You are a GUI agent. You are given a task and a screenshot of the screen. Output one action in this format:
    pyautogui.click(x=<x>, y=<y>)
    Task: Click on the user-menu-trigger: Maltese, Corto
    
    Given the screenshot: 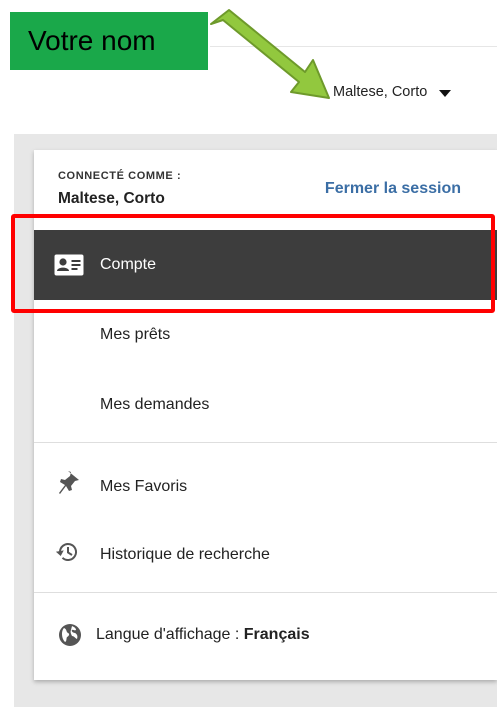 What is the action you would take?
    pyautogui.click(x=392, y=92)
    